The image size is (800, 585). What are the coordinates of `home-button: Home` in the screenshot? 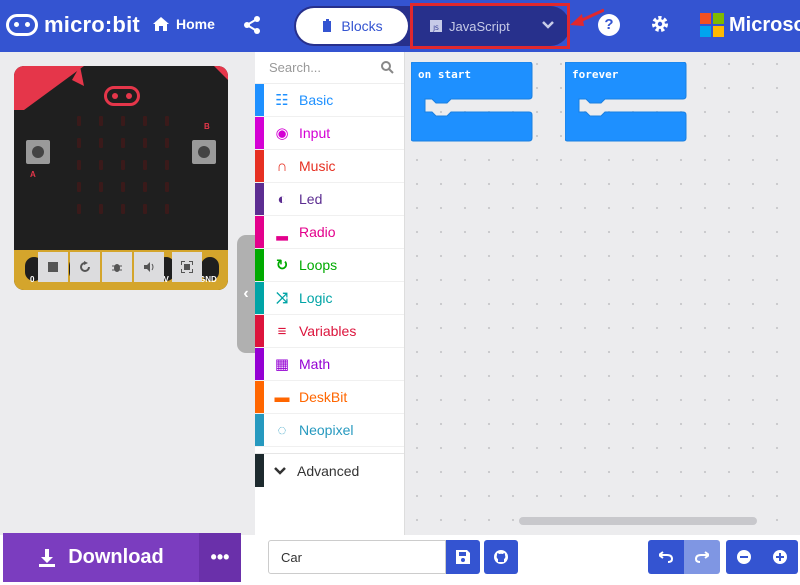 It's located at (183, 24).